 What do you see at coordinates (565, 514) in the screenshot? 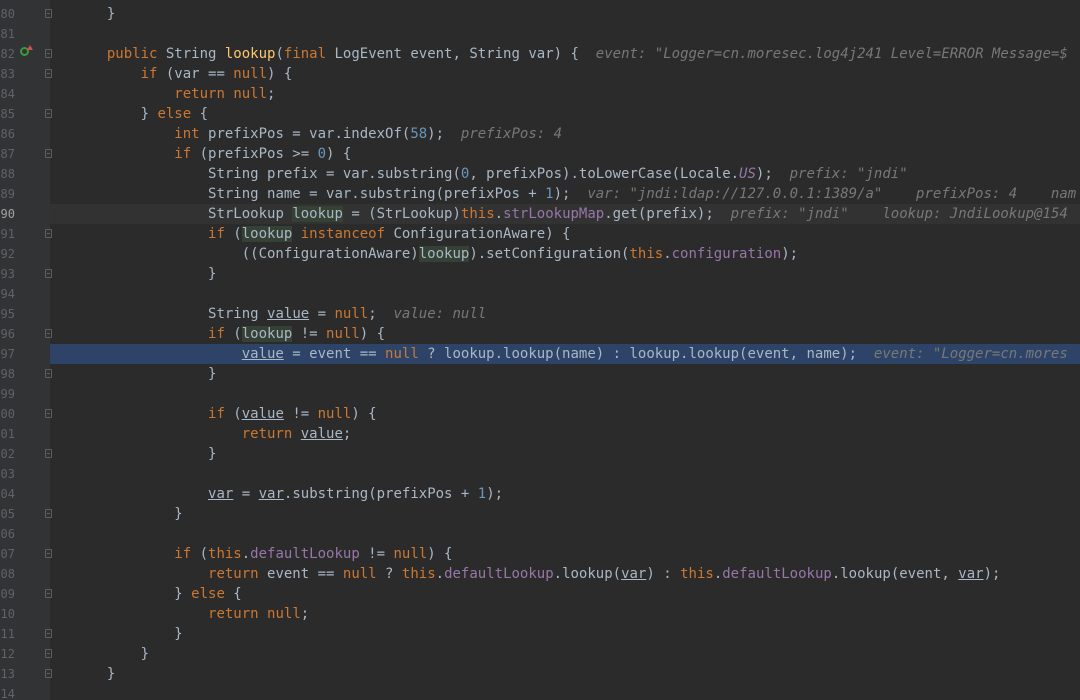
I see `code-line-105: }` at bounding box center [565, 514].